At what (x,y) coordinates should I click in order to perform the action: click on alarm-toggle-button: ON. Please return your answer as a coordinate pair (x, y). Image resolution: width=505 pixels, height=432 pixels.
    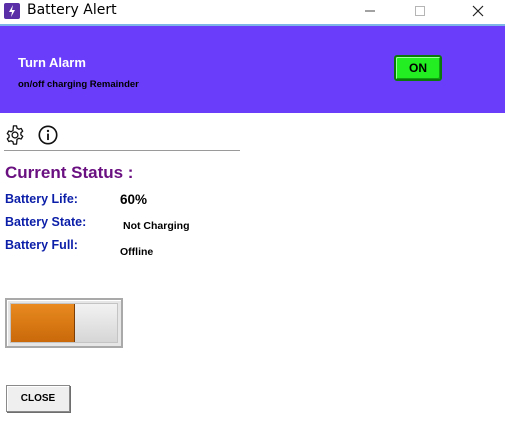
    Looking at the image, I should click on (418, 68).